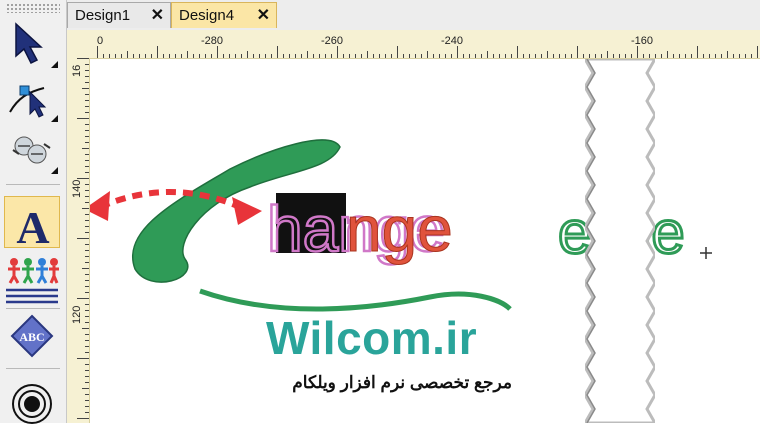 The height and width of the screenshot is (424, 760). I want to click on tab-design4: Design4 ✕, so click(224, 15).